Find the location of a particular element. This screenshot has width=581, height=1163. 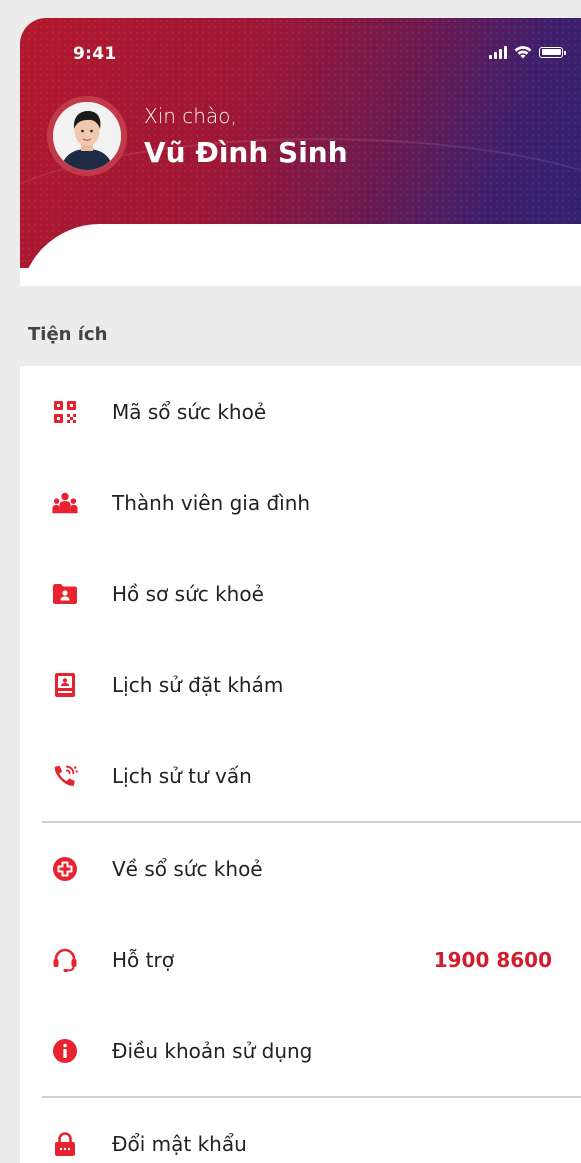

status-bar: 9:41 is located at coordinates (300, 53).